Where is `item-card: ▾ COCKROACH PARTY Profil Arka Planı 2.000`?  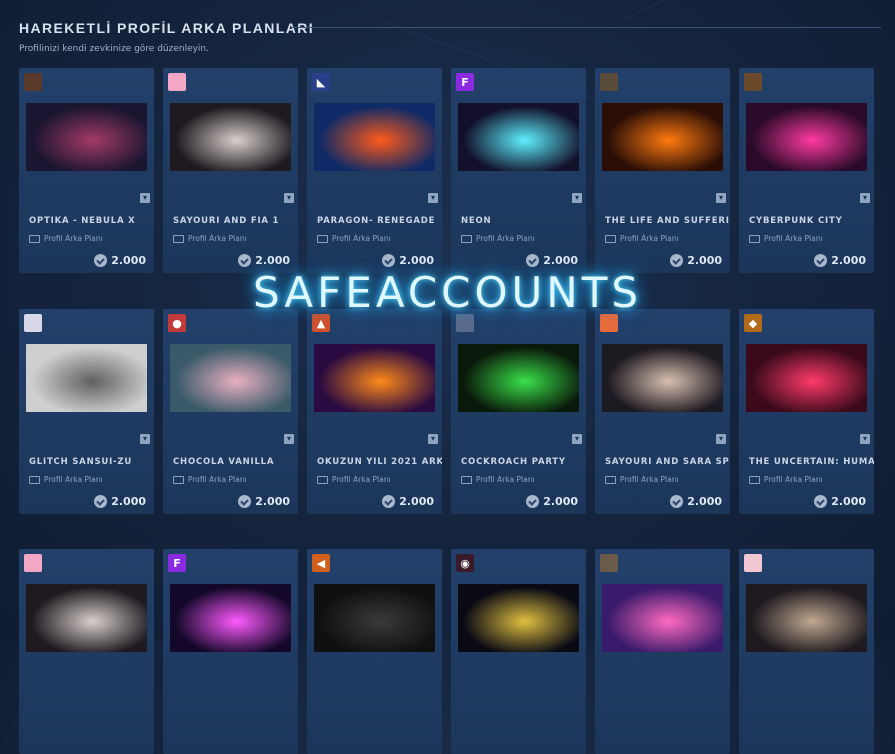 item-card: ▾ COCKROACH PARTY Profil Arka Planı 2.000 is located at coordinates (518, 411).